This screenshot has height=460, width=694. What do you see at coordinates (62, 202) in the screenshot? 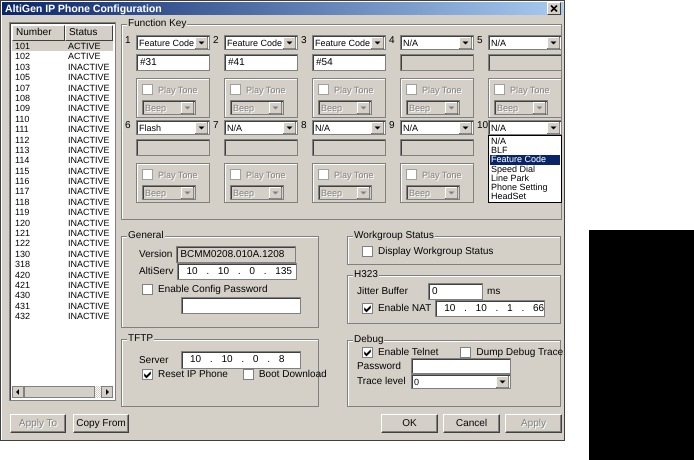
I see `list-row: 118 INACTIVE` at bounding box center [62, 202].